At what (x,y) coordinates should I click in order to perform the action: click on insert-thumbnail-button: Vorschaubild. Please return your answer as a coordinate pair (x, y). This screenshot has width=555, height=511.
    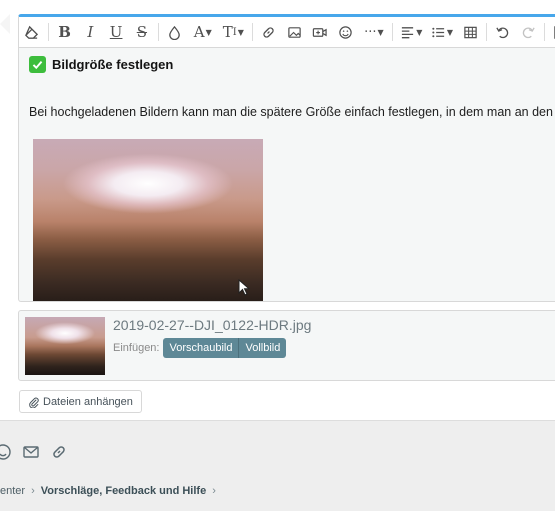
    Looking at the image, I should click on (201, 348).